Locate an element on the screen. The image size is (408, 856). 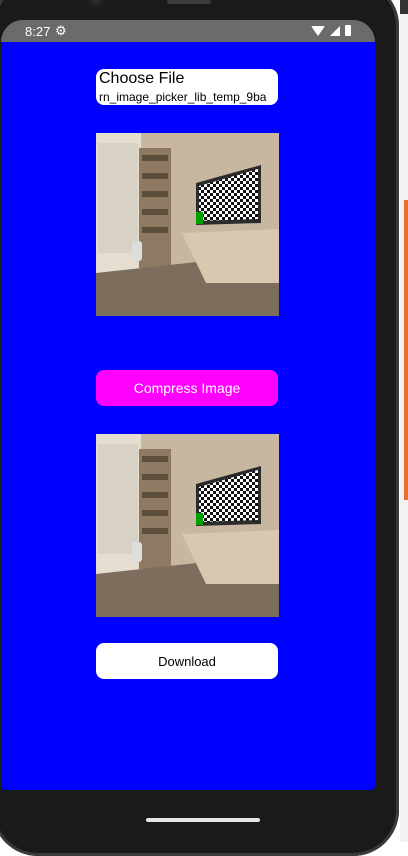
status-bar: 8:27 ⚙ is located at coordinates (188, 31).